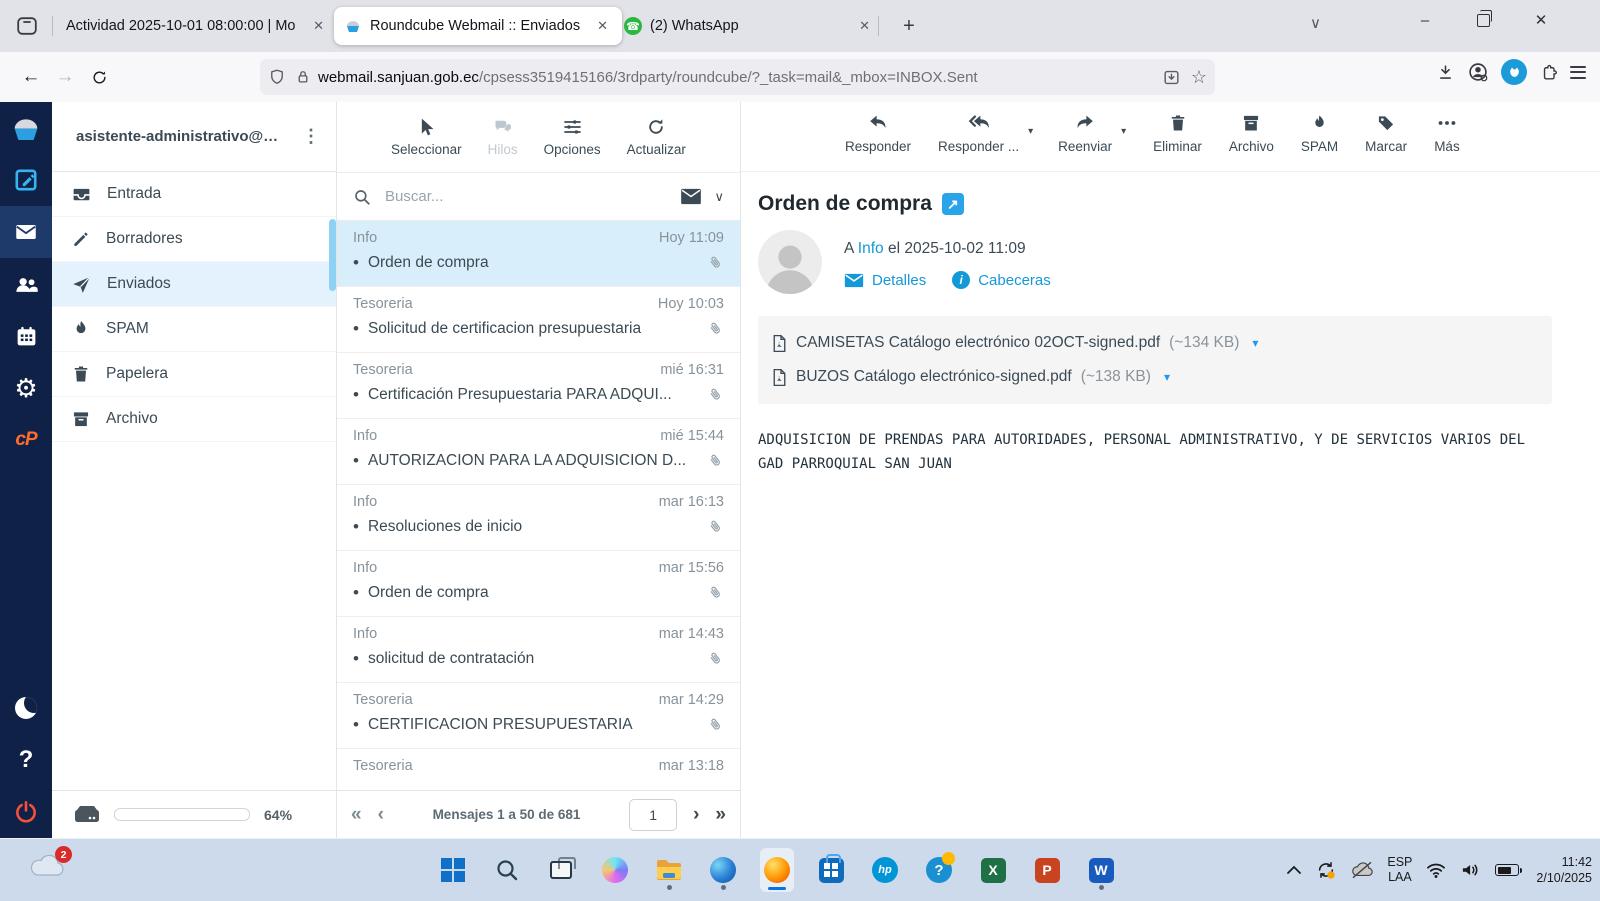 This screenshot has height=901, width=1600. What do you see at coordinates (277, 77) in the screenshot?
I see `shield-icon` at bounding box center [277, 77].